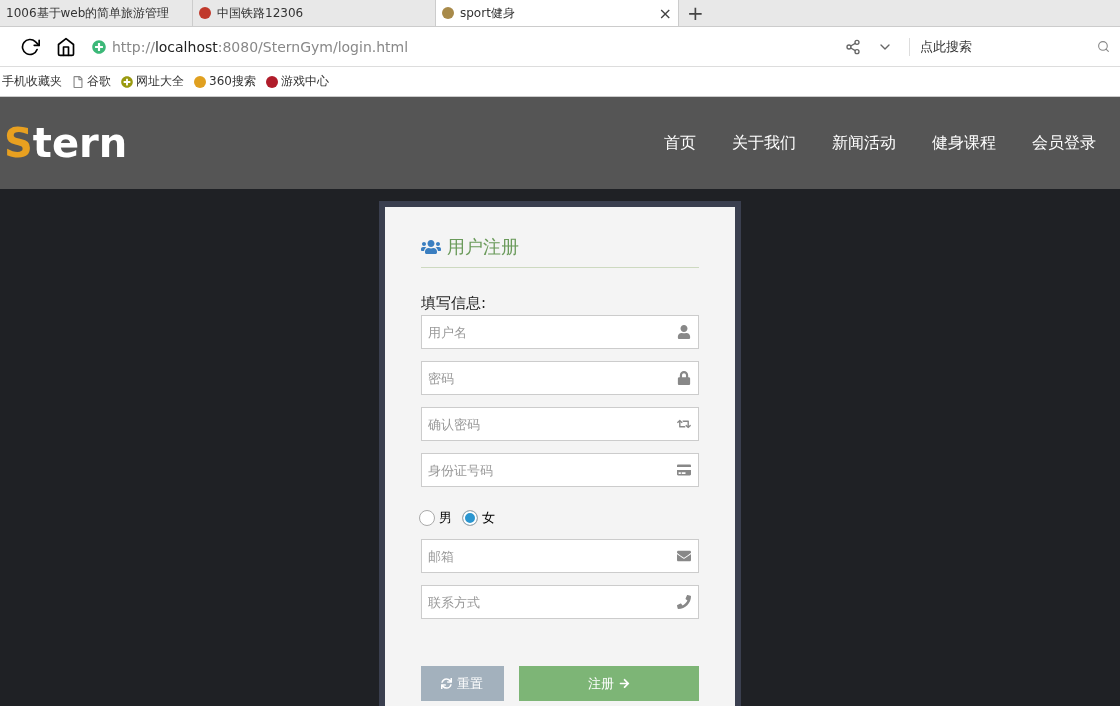 This screenshot has height=706, width=1120. What do you see at coordinates (297, 81) in the screenshot?
I see `bookmark-link: 游戏中心` at bounding box center [297, 81].